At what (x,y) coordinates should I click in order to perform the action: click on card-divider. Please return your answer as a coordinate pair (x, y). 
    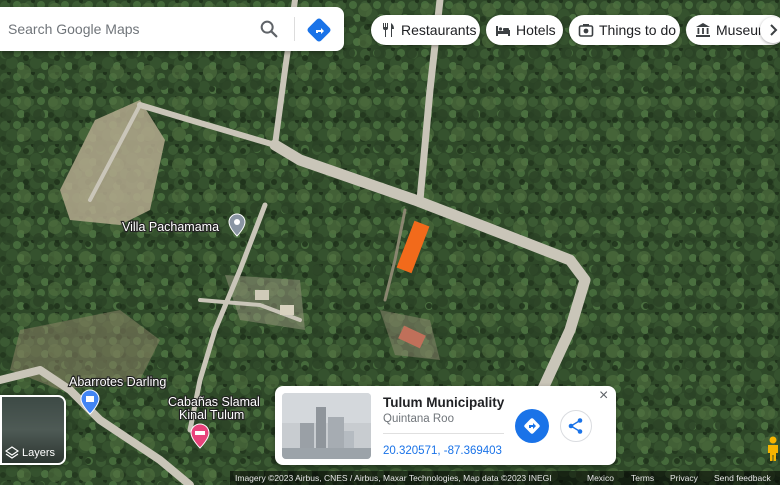
    Looking at the image, I should click on (443, 433).